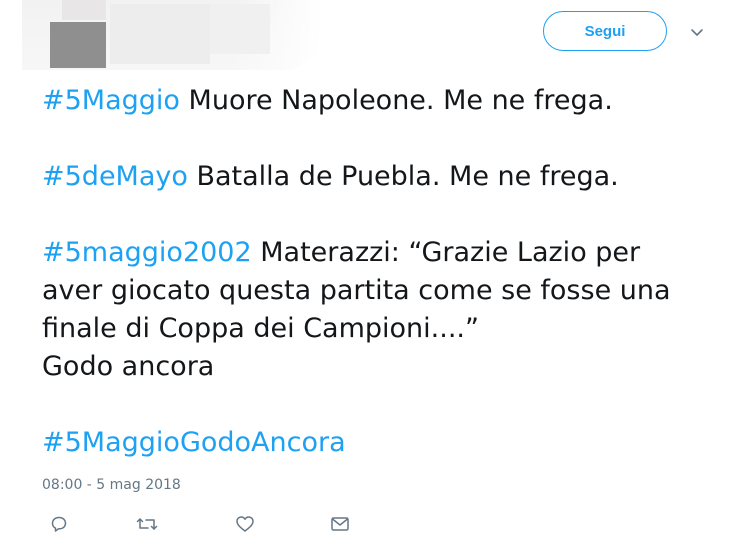  Describe the element at coordinates (147, 252) in the screenshot. I see `hashtag-link: #5maggio2002` at that location.